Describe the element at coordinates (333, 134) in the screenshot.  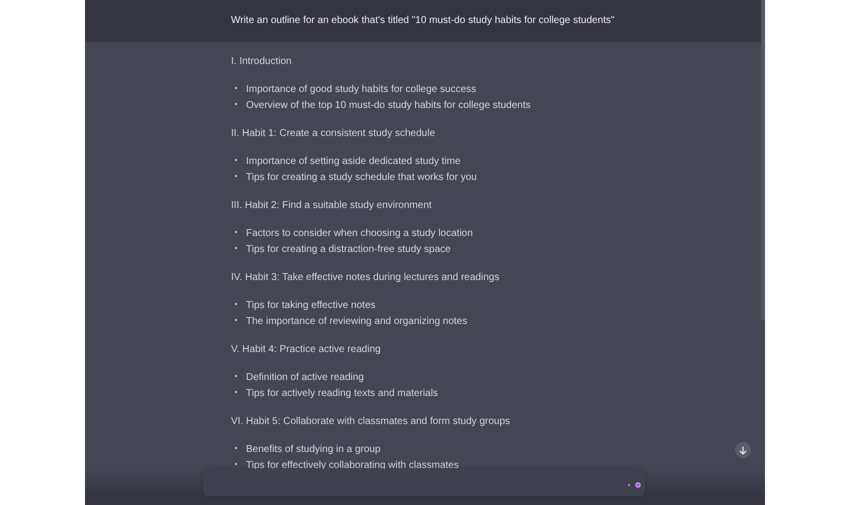
I see `outline-heading: II. Habit 1: Create a consistent study schedule` at that location.